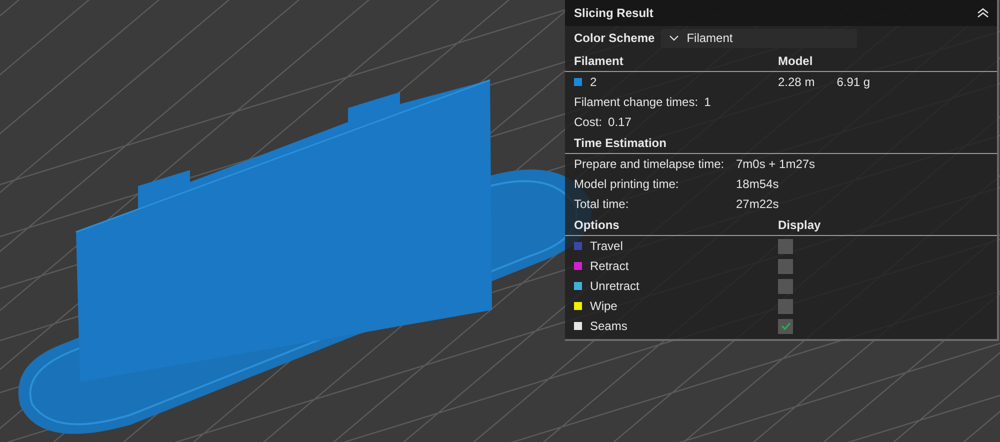 This screenshot has width=1000, height=442. I want to click on column-header: Model, so click(795, 61).